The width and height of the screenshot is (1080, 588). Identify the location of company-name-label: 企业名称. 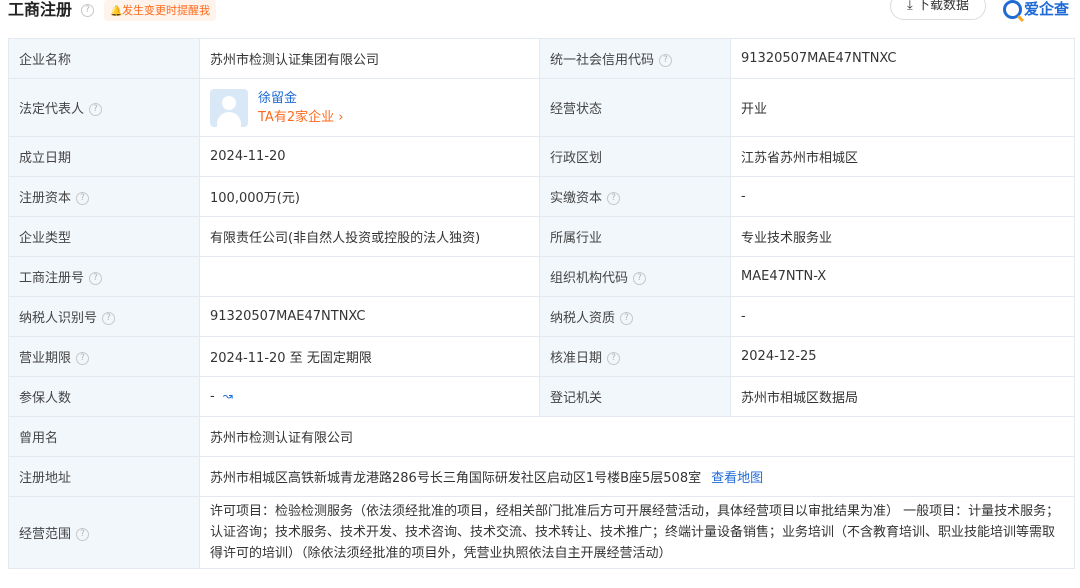
(104, 58).